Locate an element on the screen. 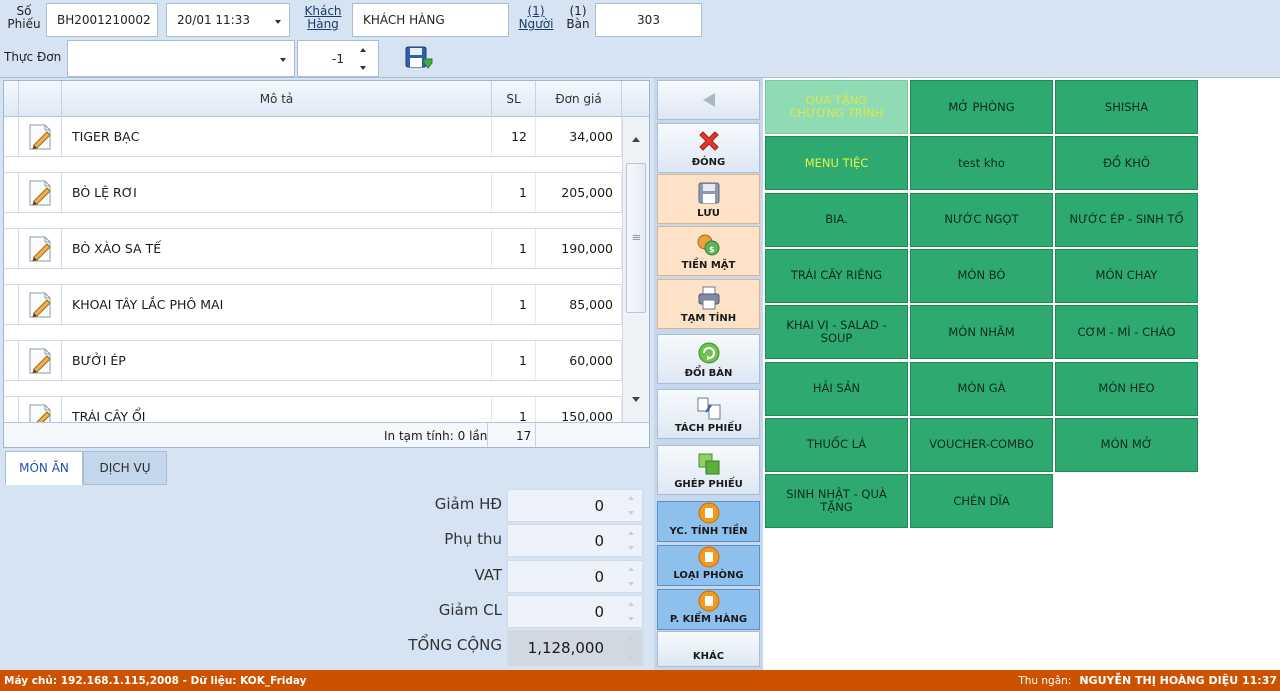 The width and height of the screenshot is (1280, 691). khach-hang-link: Khách Hàng is located at coordinates (323, 18).